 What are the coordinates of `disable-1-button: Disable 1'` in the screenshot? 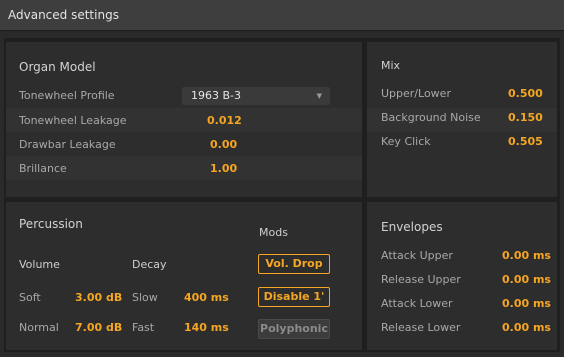 It's located at (294, 297).